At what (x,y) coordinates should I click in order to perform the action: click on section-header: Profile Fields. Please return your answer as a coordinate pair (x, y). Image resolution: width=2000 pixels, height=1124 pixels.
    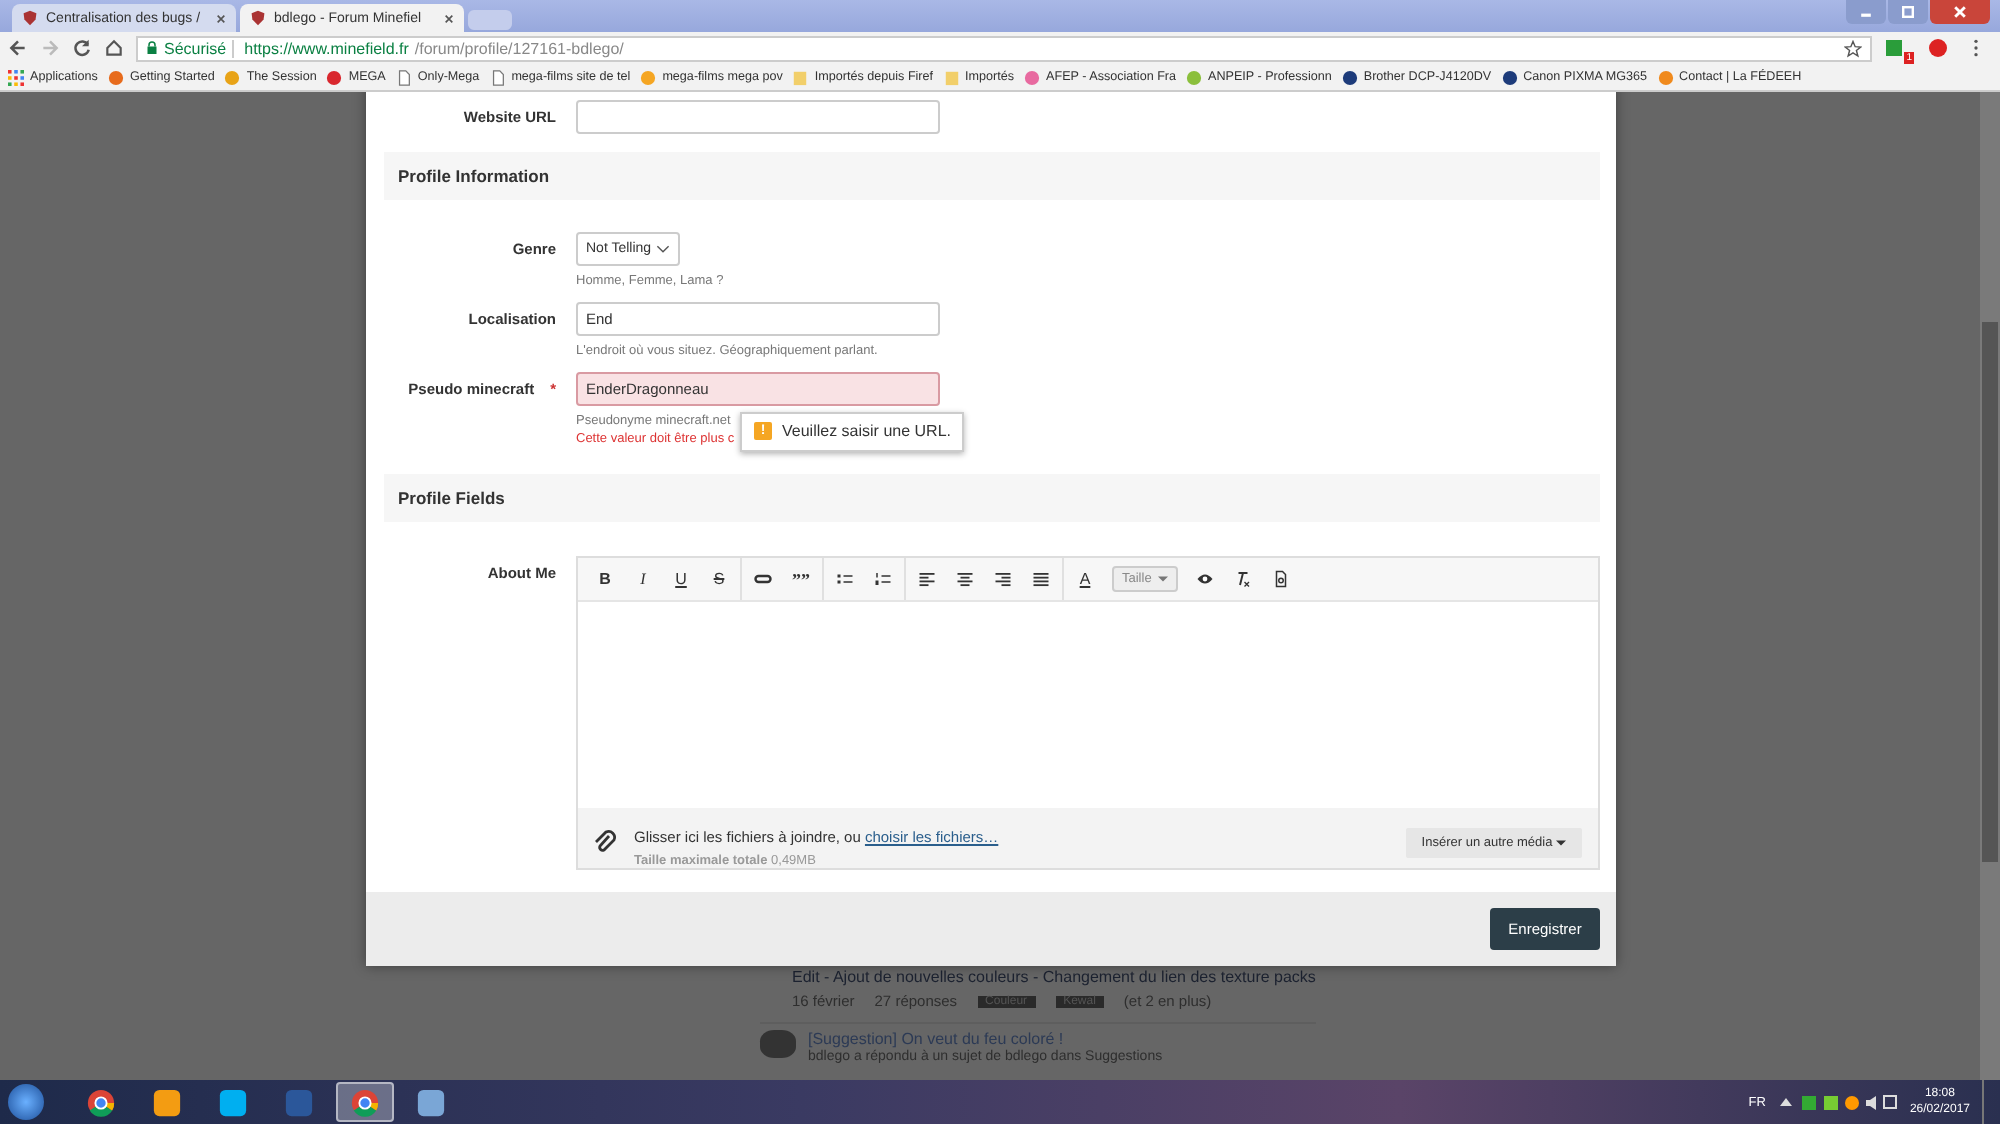
    Looking at the image, I should click on (992, 498).